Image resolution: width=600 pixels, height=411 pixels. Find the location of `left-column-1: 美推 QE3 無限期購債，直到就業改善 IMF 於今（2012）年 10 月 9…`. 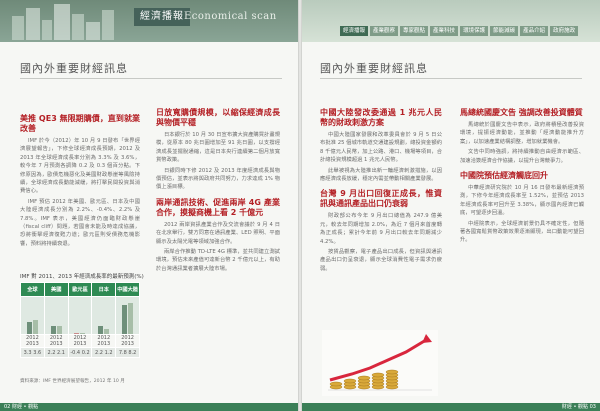

left-column-1: 美推 QE3 無限期購債，直到就業改善 IMF 於今（2012）年 10 月 9… is located at coordinates (80, 192).